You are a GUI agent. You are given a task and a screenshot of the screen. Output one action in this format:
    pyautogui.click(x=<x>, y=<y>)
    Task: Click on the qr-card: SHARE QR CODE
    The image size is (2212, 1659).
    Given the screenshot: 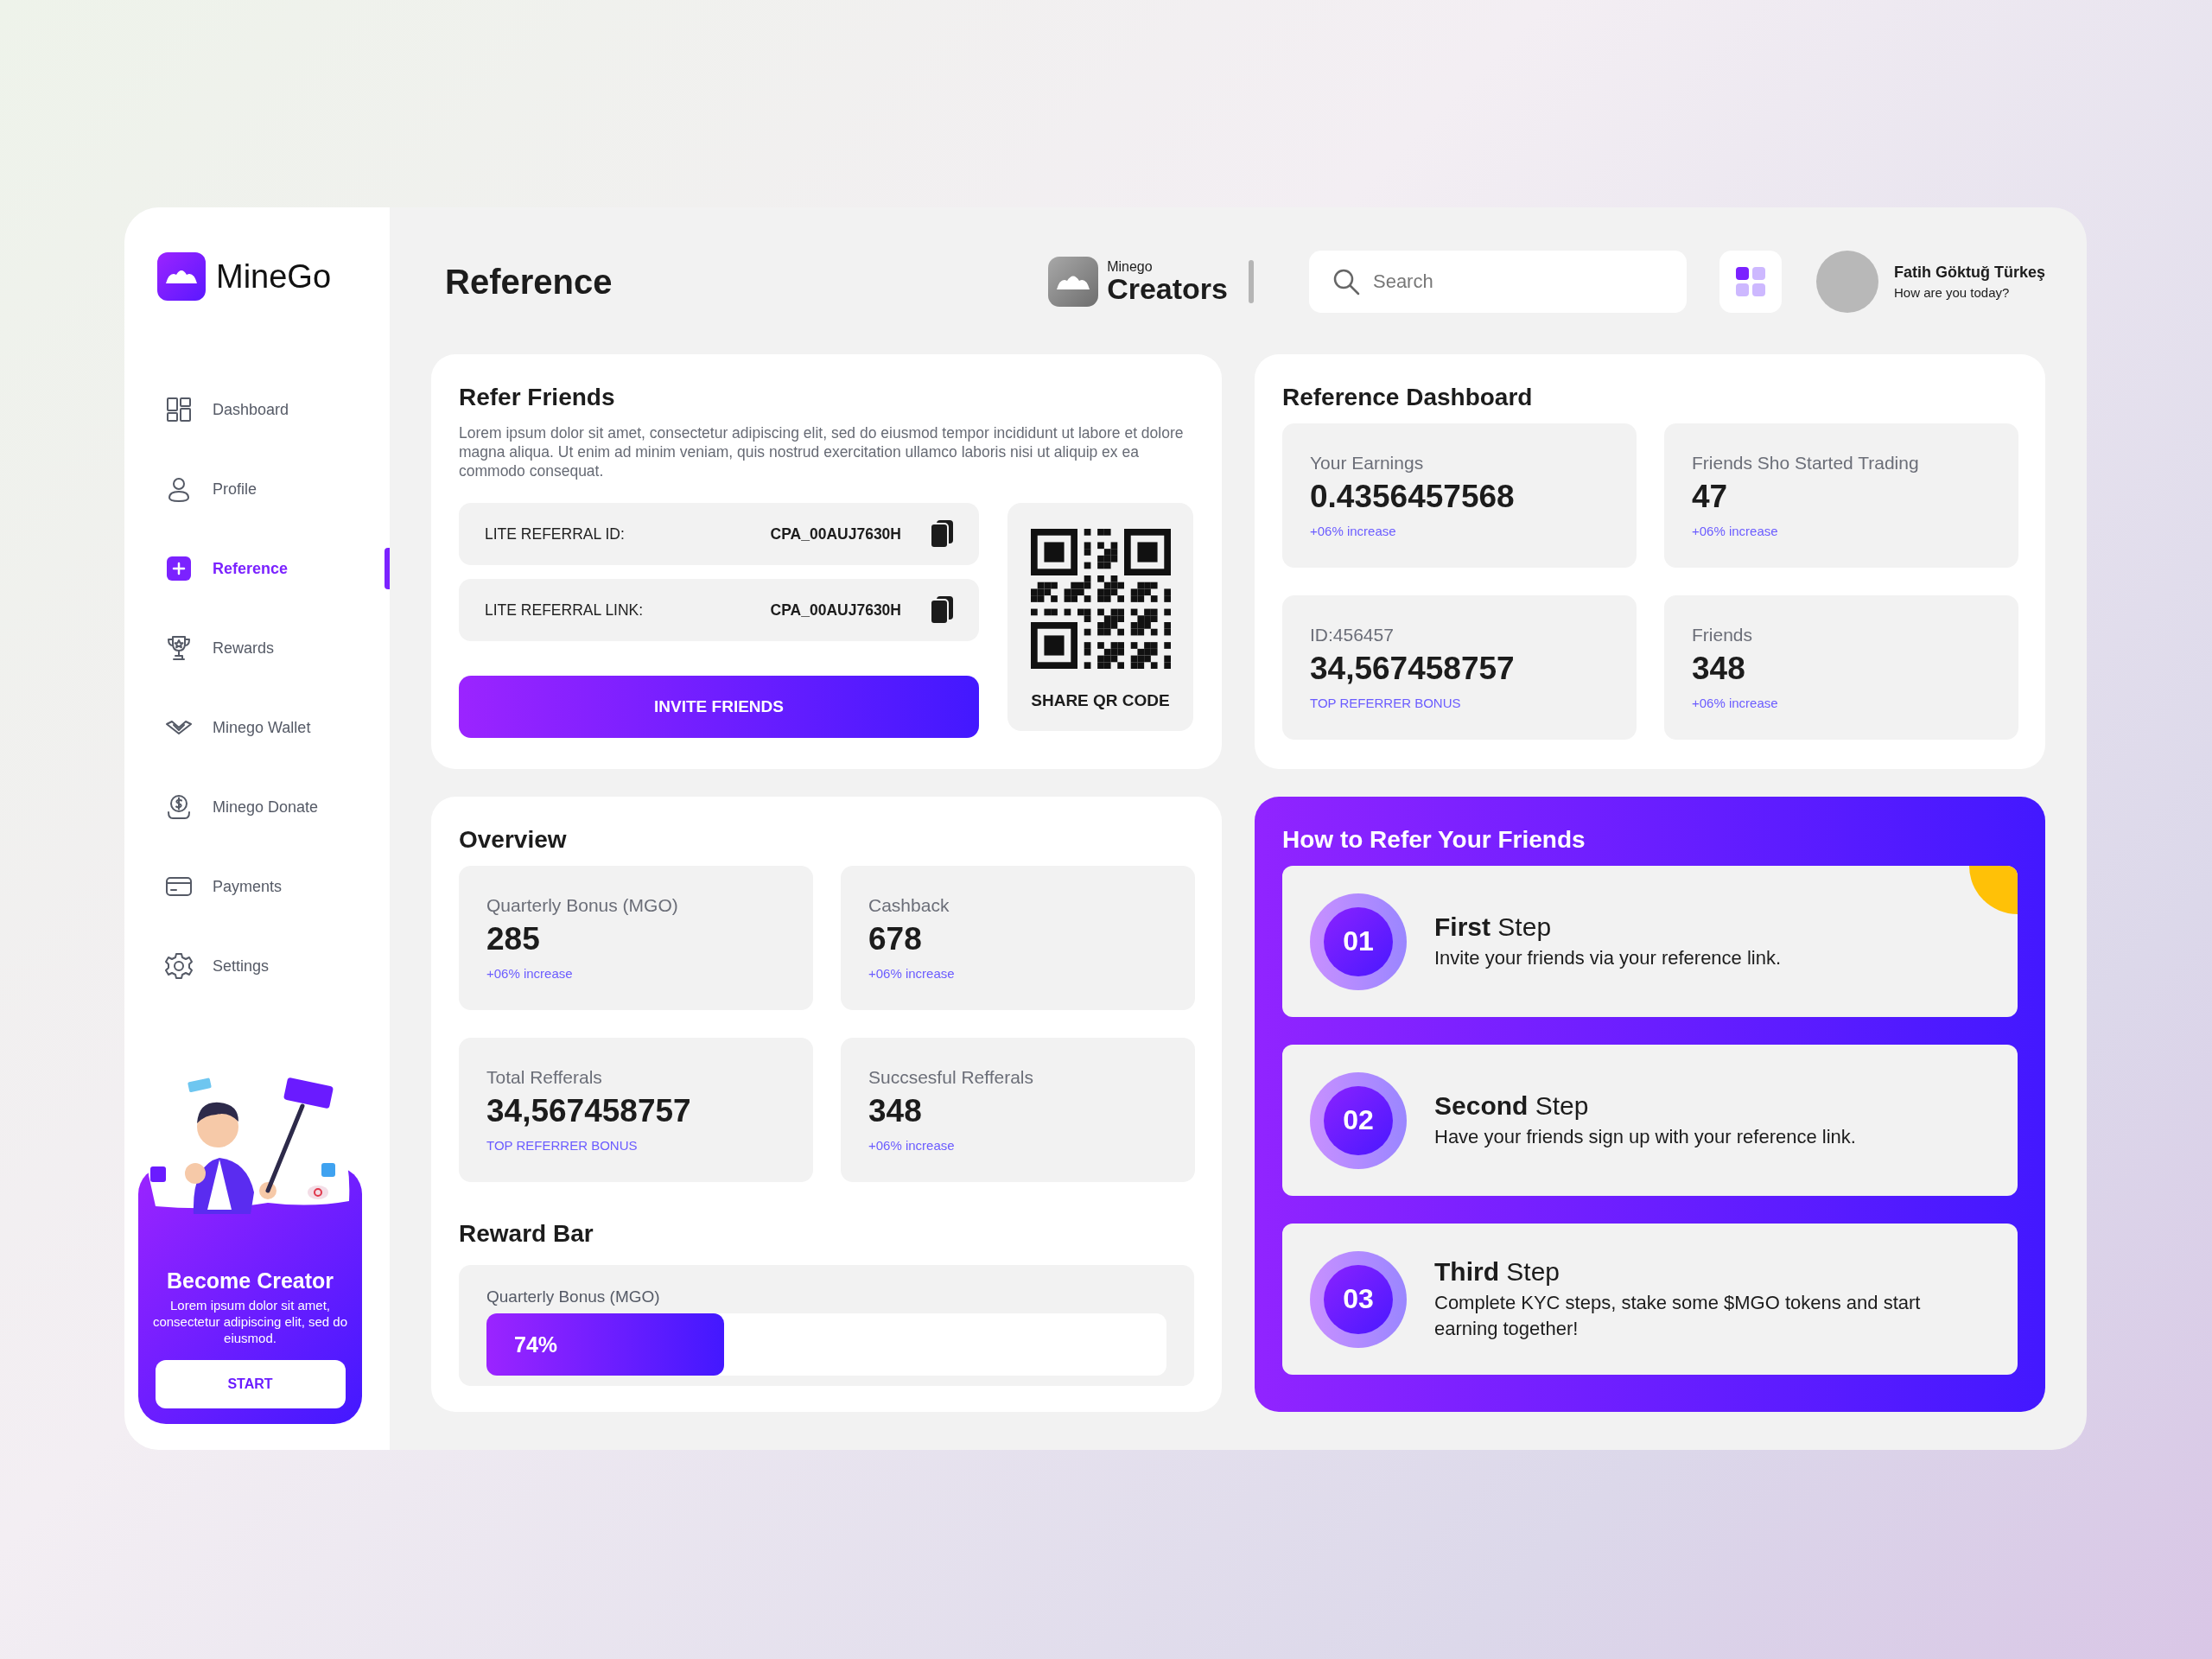 What is the action you would take?
    pyautogui.click(x=1100, y=617)
    